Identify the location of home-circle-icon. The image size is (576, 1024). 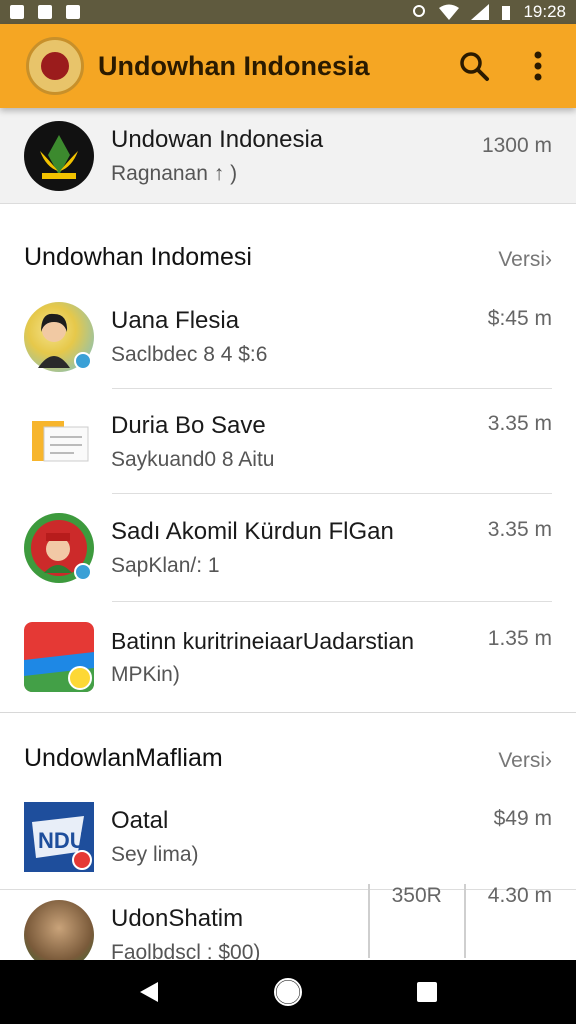
(287, 992).